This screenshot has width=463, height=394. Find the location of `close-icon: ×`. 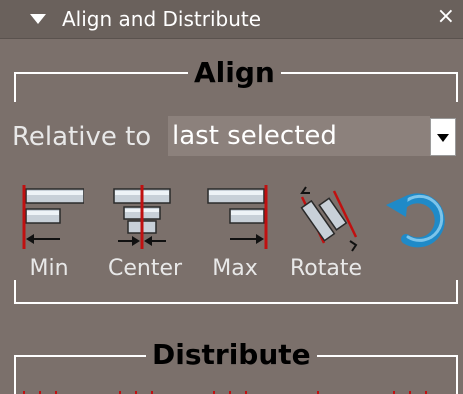

close-icon: × is located at coordinates (446, 17).